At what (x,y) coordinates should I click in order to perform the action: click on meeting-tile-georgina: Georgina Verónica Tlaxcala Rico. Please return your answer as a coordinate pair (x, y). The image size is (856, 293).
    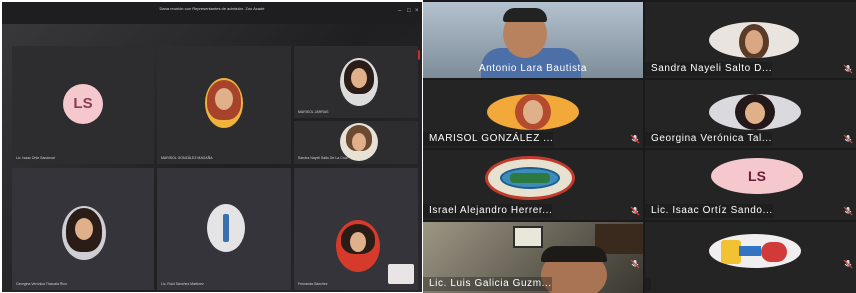
    Looking at the image, I should click on (83, 229).